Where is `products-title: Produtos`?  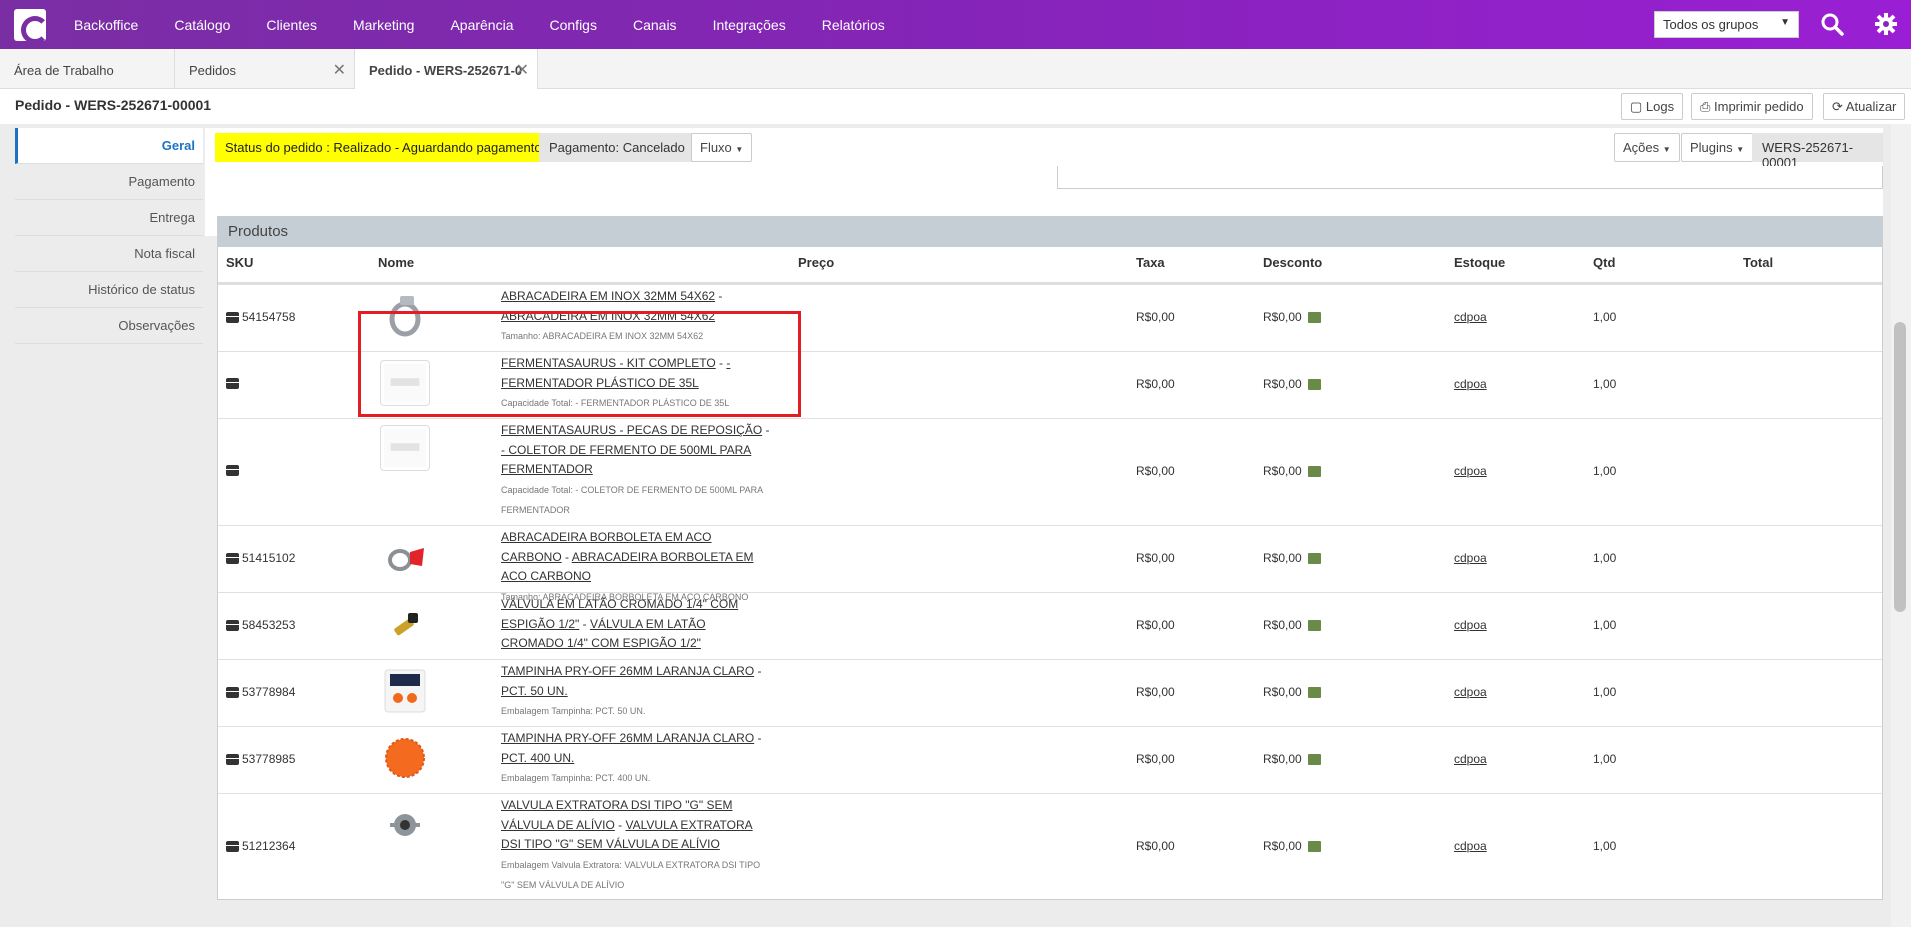
products-title: Produtos is located at coordinates (1050, 232).